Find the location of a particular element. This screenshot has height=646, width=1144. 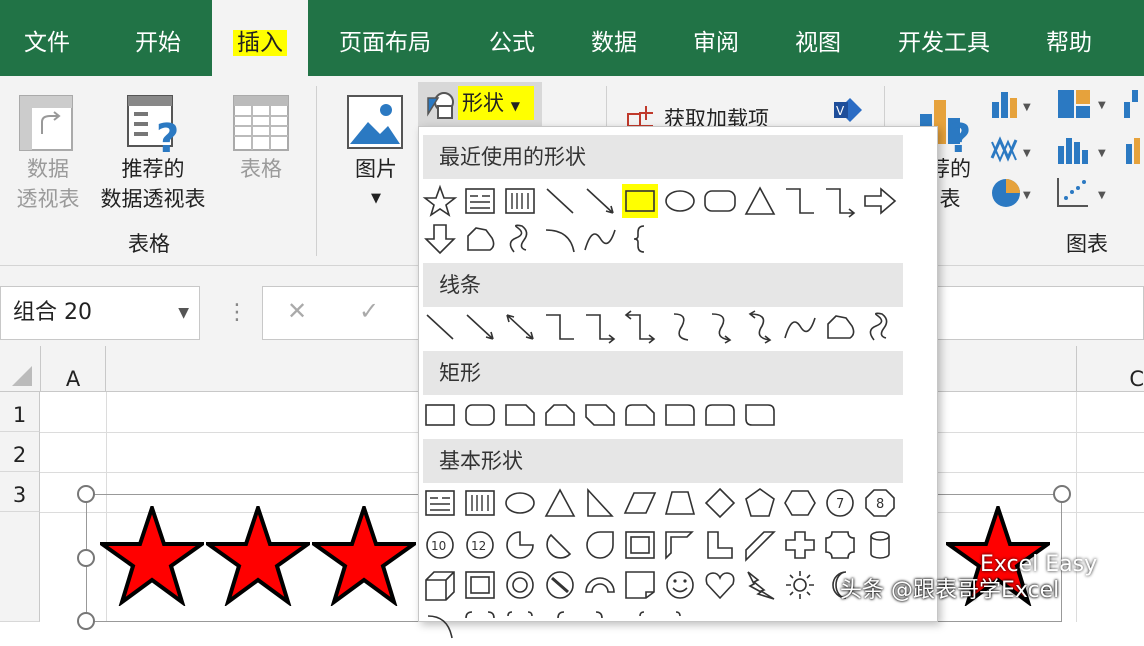

hierarchy-chart-icon: ▼ is located at coordinates (1084, 104).